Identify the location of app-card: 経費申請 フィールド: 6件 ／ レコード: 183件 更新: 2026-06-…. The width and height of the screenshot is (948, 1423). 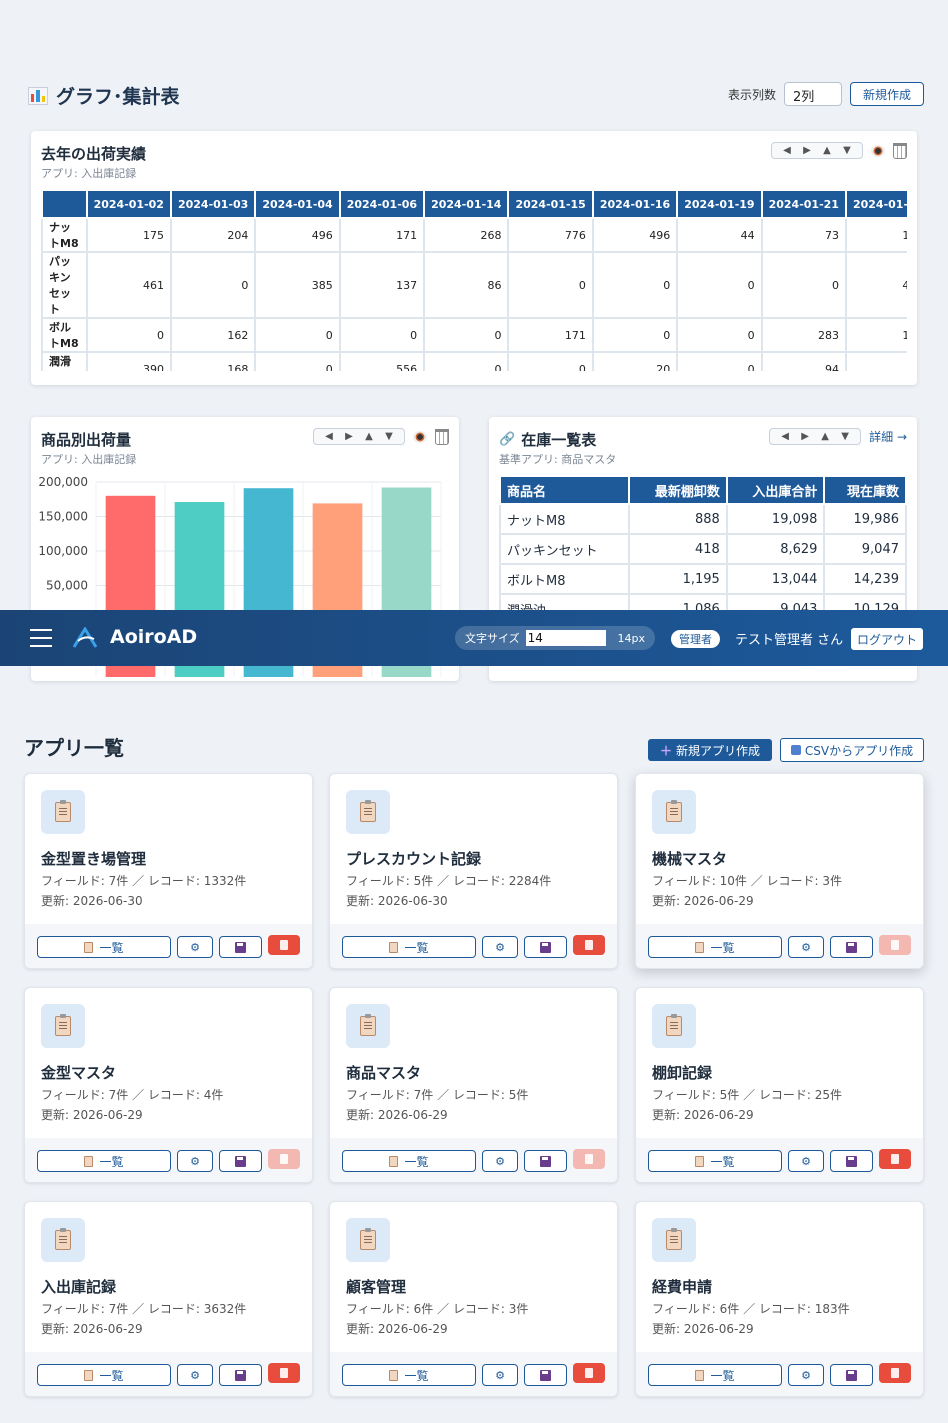
(779, 1299).